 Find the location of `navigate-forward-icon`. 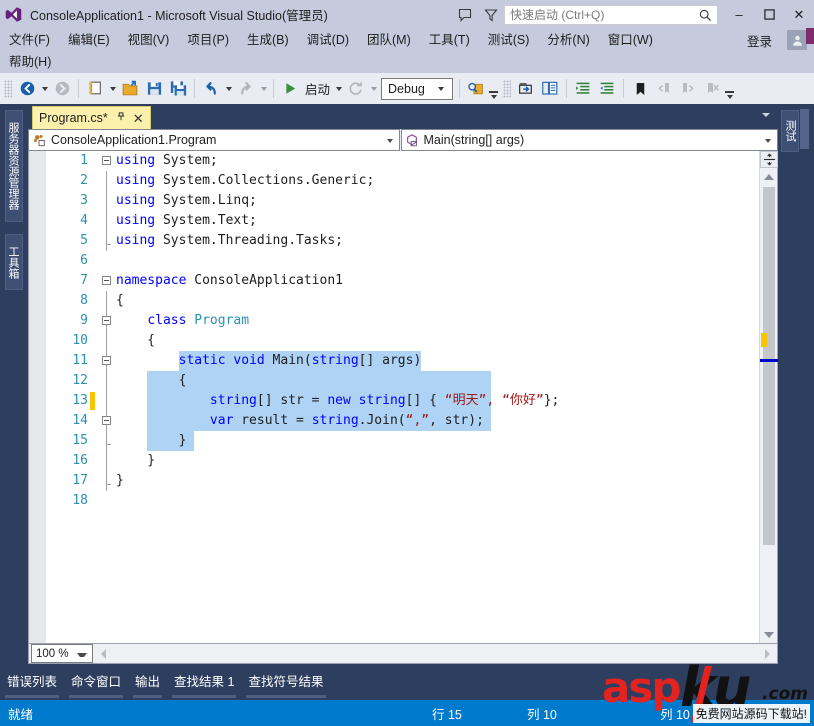

navigate-forward-icon is located at coordinates (62, 89).